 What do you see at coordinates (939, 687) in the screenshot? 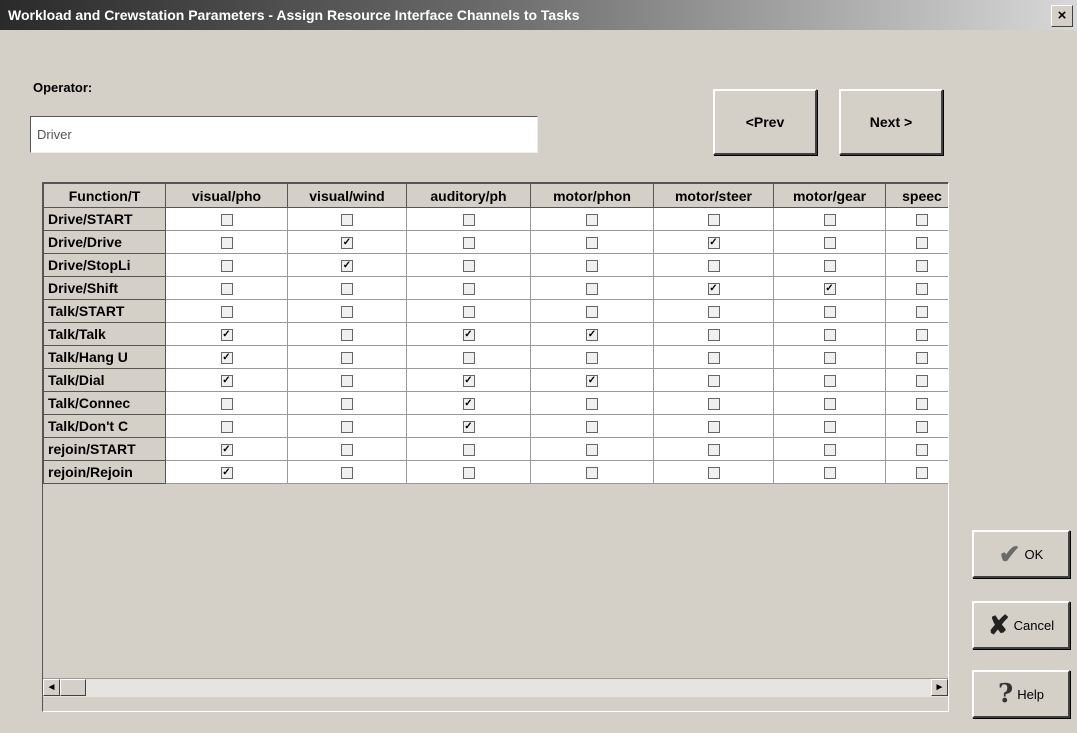
I see `scroll-right-button: ►` at bounding box center [939, 687].